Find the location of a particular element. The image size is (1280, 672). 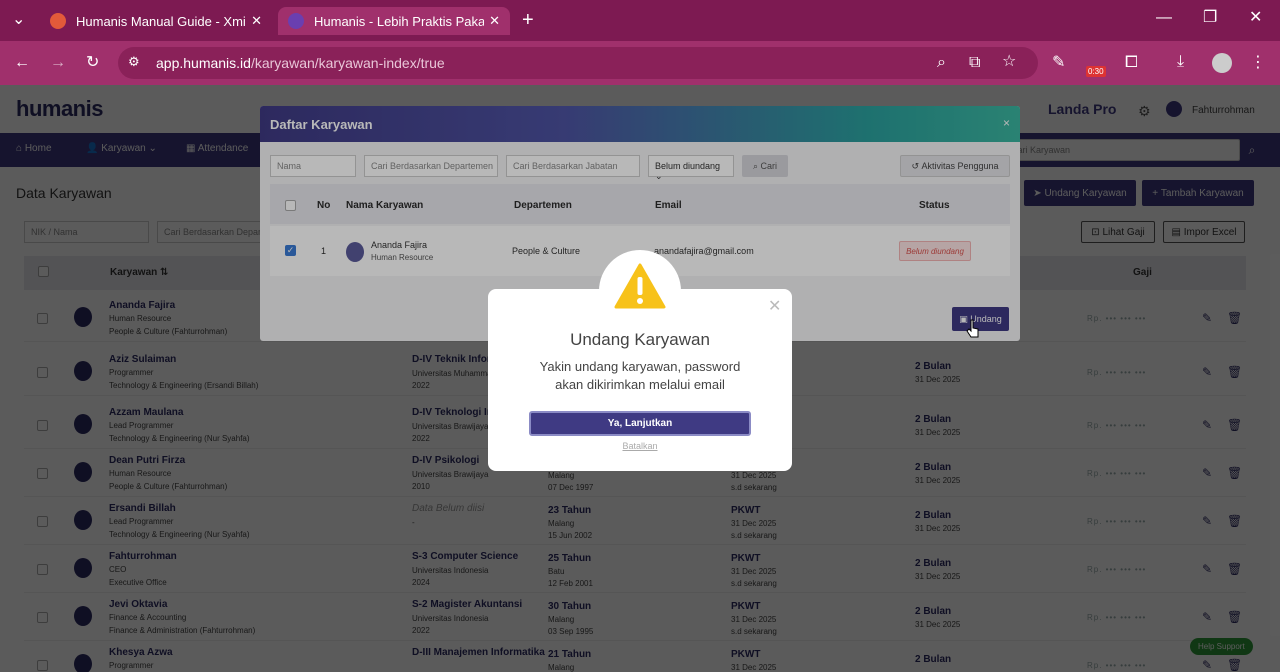

new-tab-icon: + is located at coordinates (528, 20).